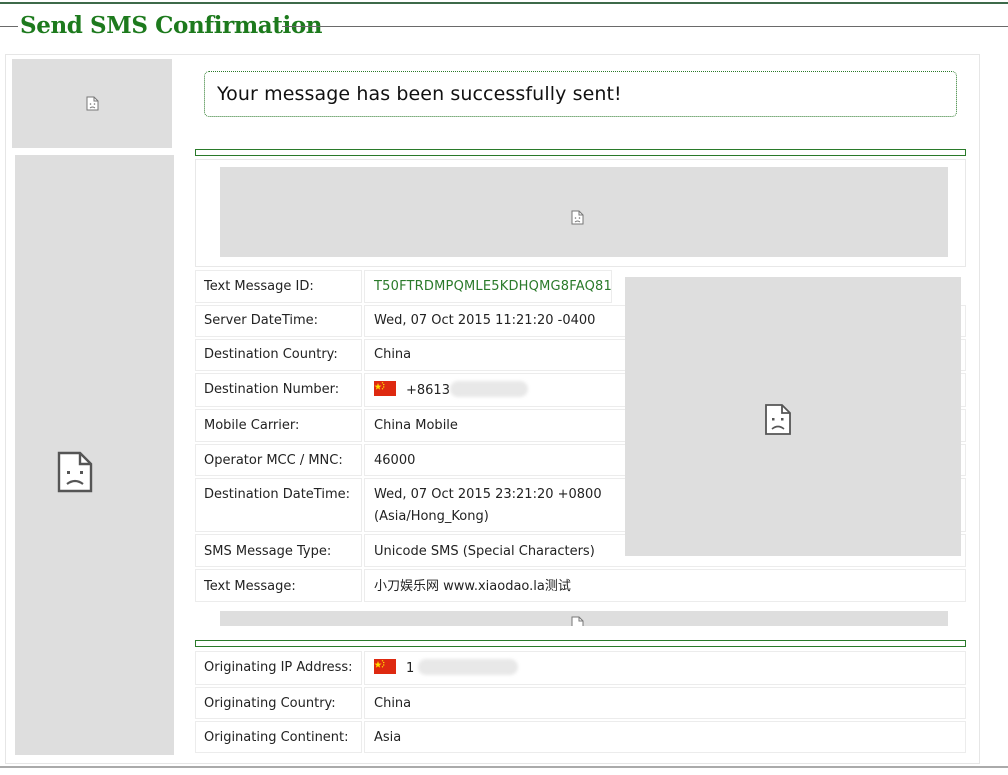 The image size is (1008, 775). Describe the element at coordinates (393, 703) in the screenshot. I see `originating-country-value: China` at that location.